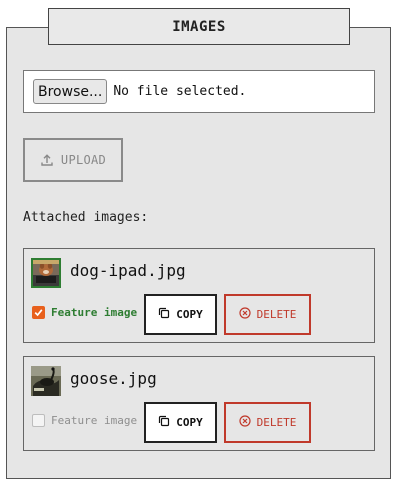 The image size is (400, 490). I want to click on file-input: Browse... No file selected., so click(199, 91).